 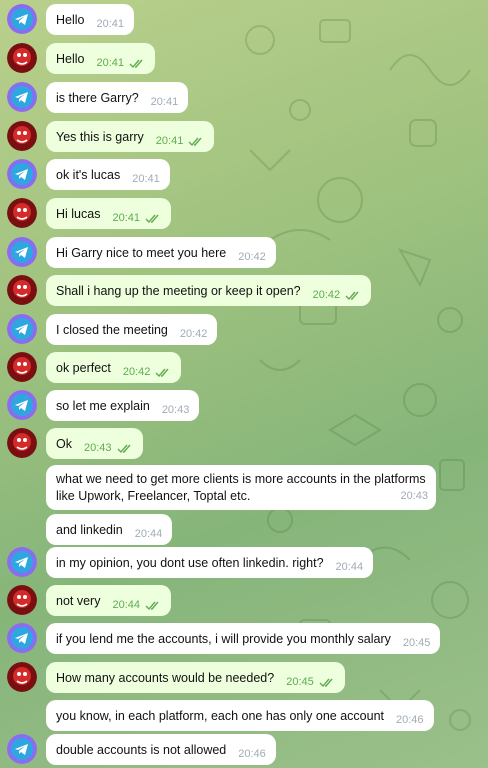 I want to click on message-text: so let me explain, so click(x=103, y=405).